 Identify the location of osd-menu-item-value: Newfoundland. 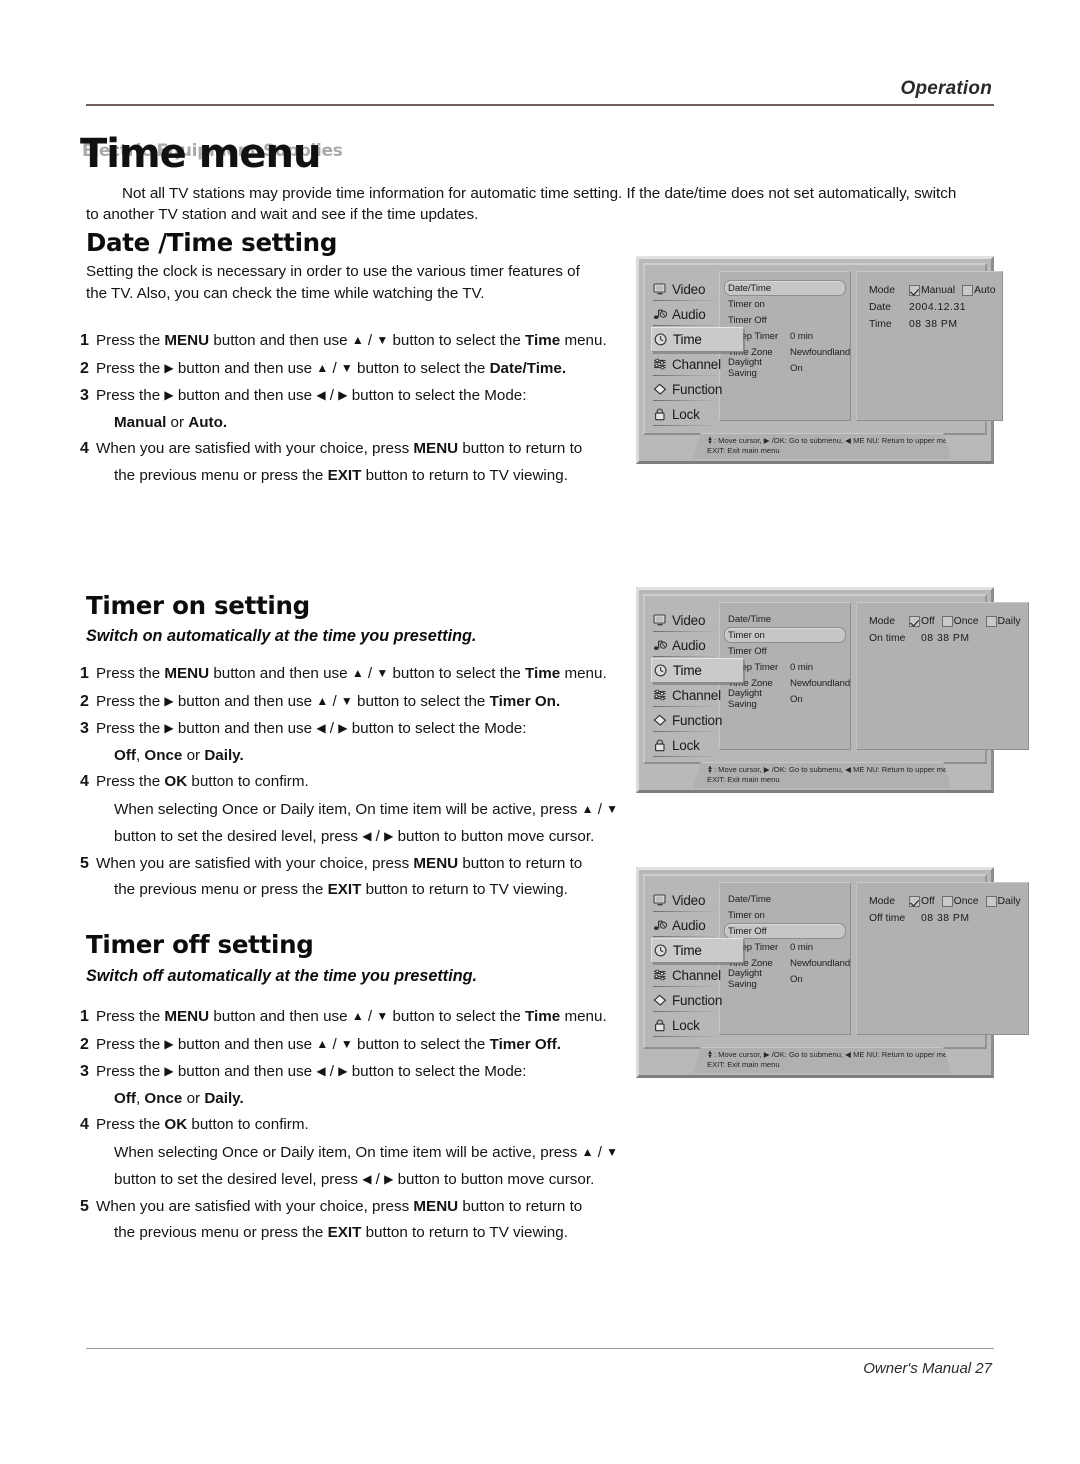
(820, 352).